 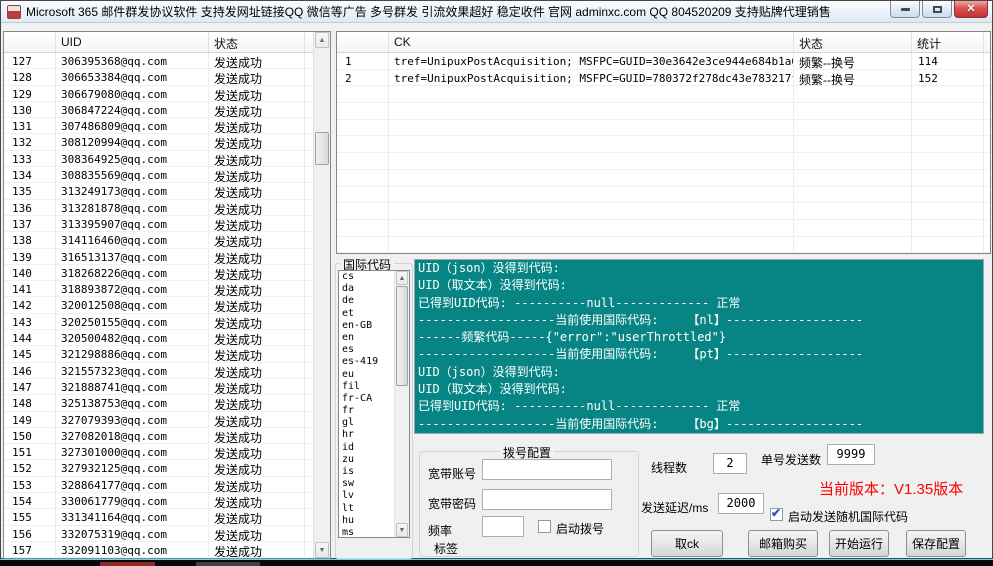 What do you see at coordinates (132, 403) in the screenshot?
I see `uid-cell: 325138753@qq.com` at bounding box center [132, 403].